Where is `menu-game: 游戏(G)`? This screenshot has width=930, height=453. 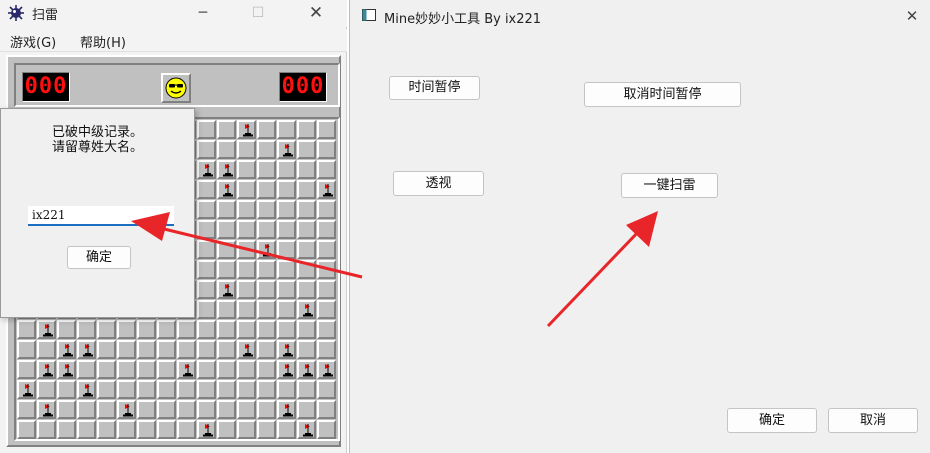
menu-game: 游戏(G) is located at coordinates (33, 41).